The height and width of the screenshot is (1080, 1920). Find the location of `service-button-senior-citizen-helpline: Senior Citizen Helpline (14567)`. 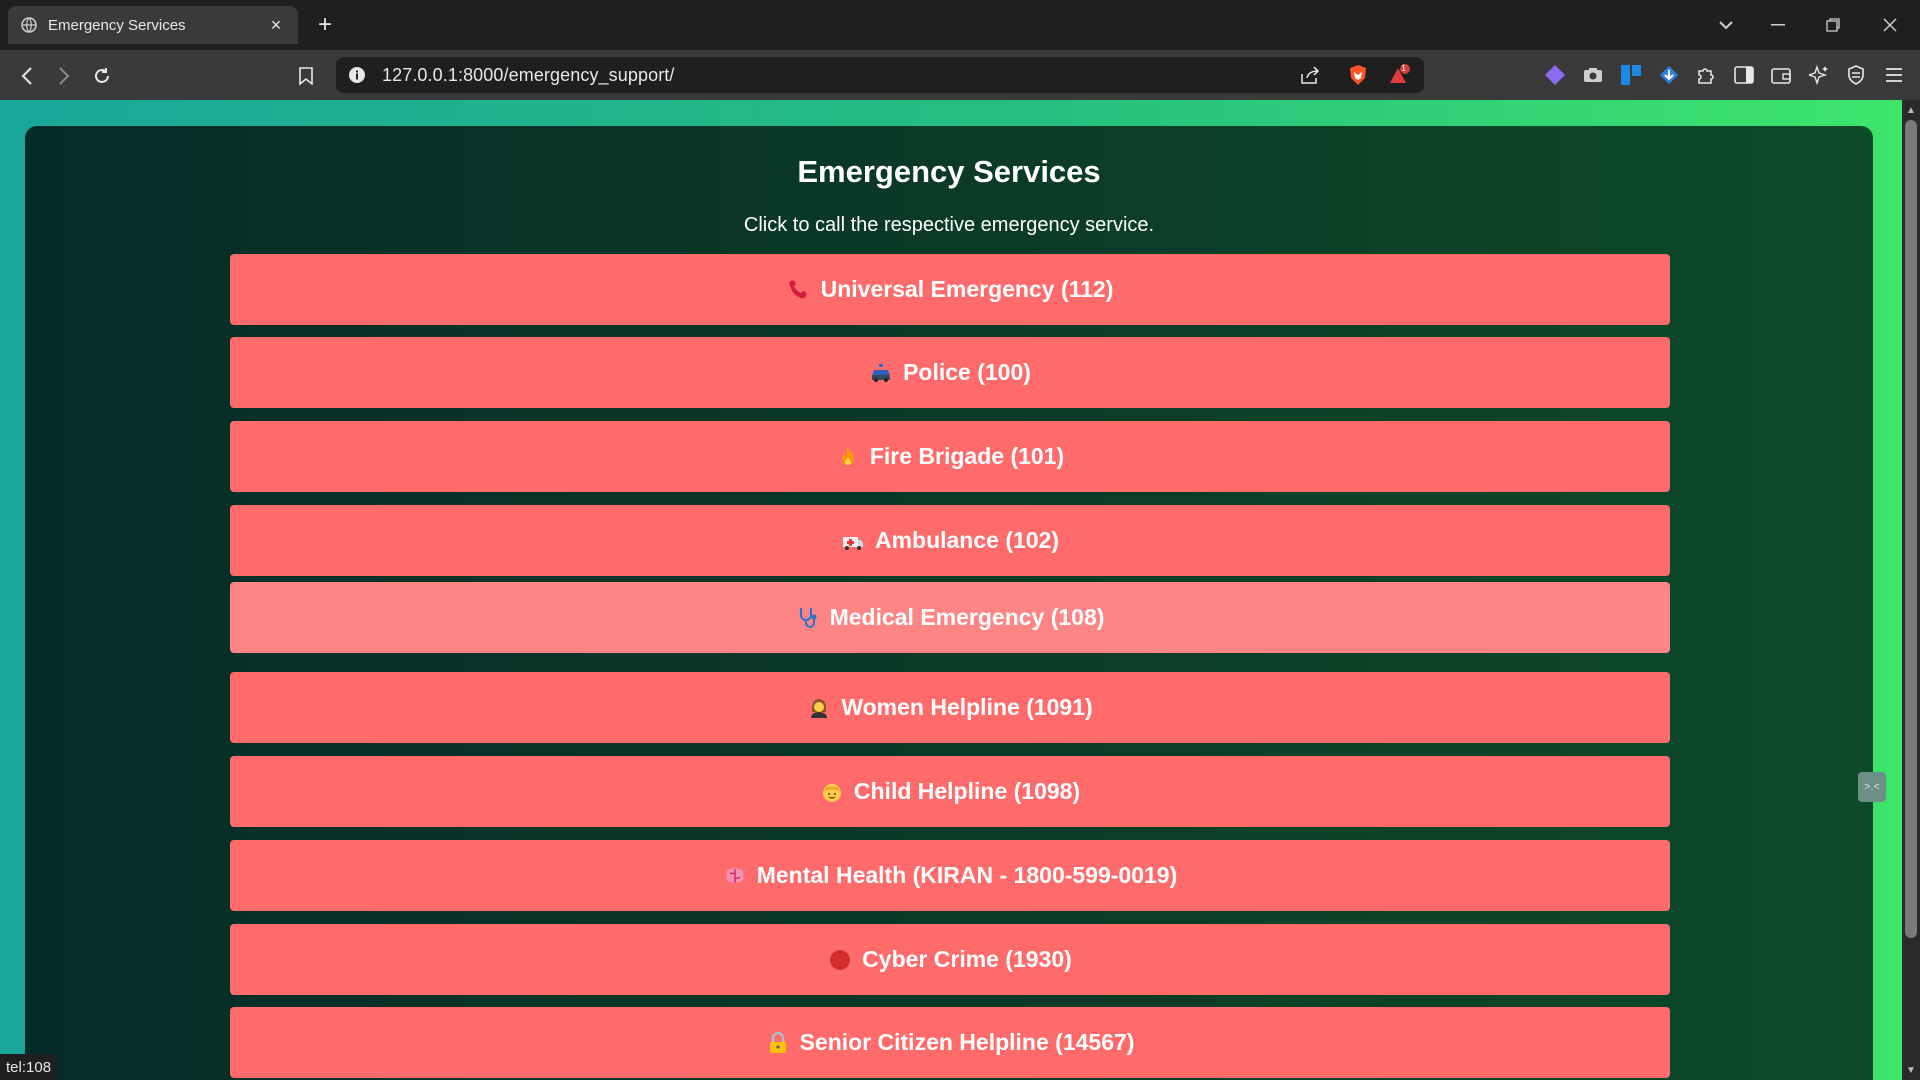

service-button-senior-citizen-helpline: Senior Citizen Helpline (14567) is located at coordinates (950, 1042).